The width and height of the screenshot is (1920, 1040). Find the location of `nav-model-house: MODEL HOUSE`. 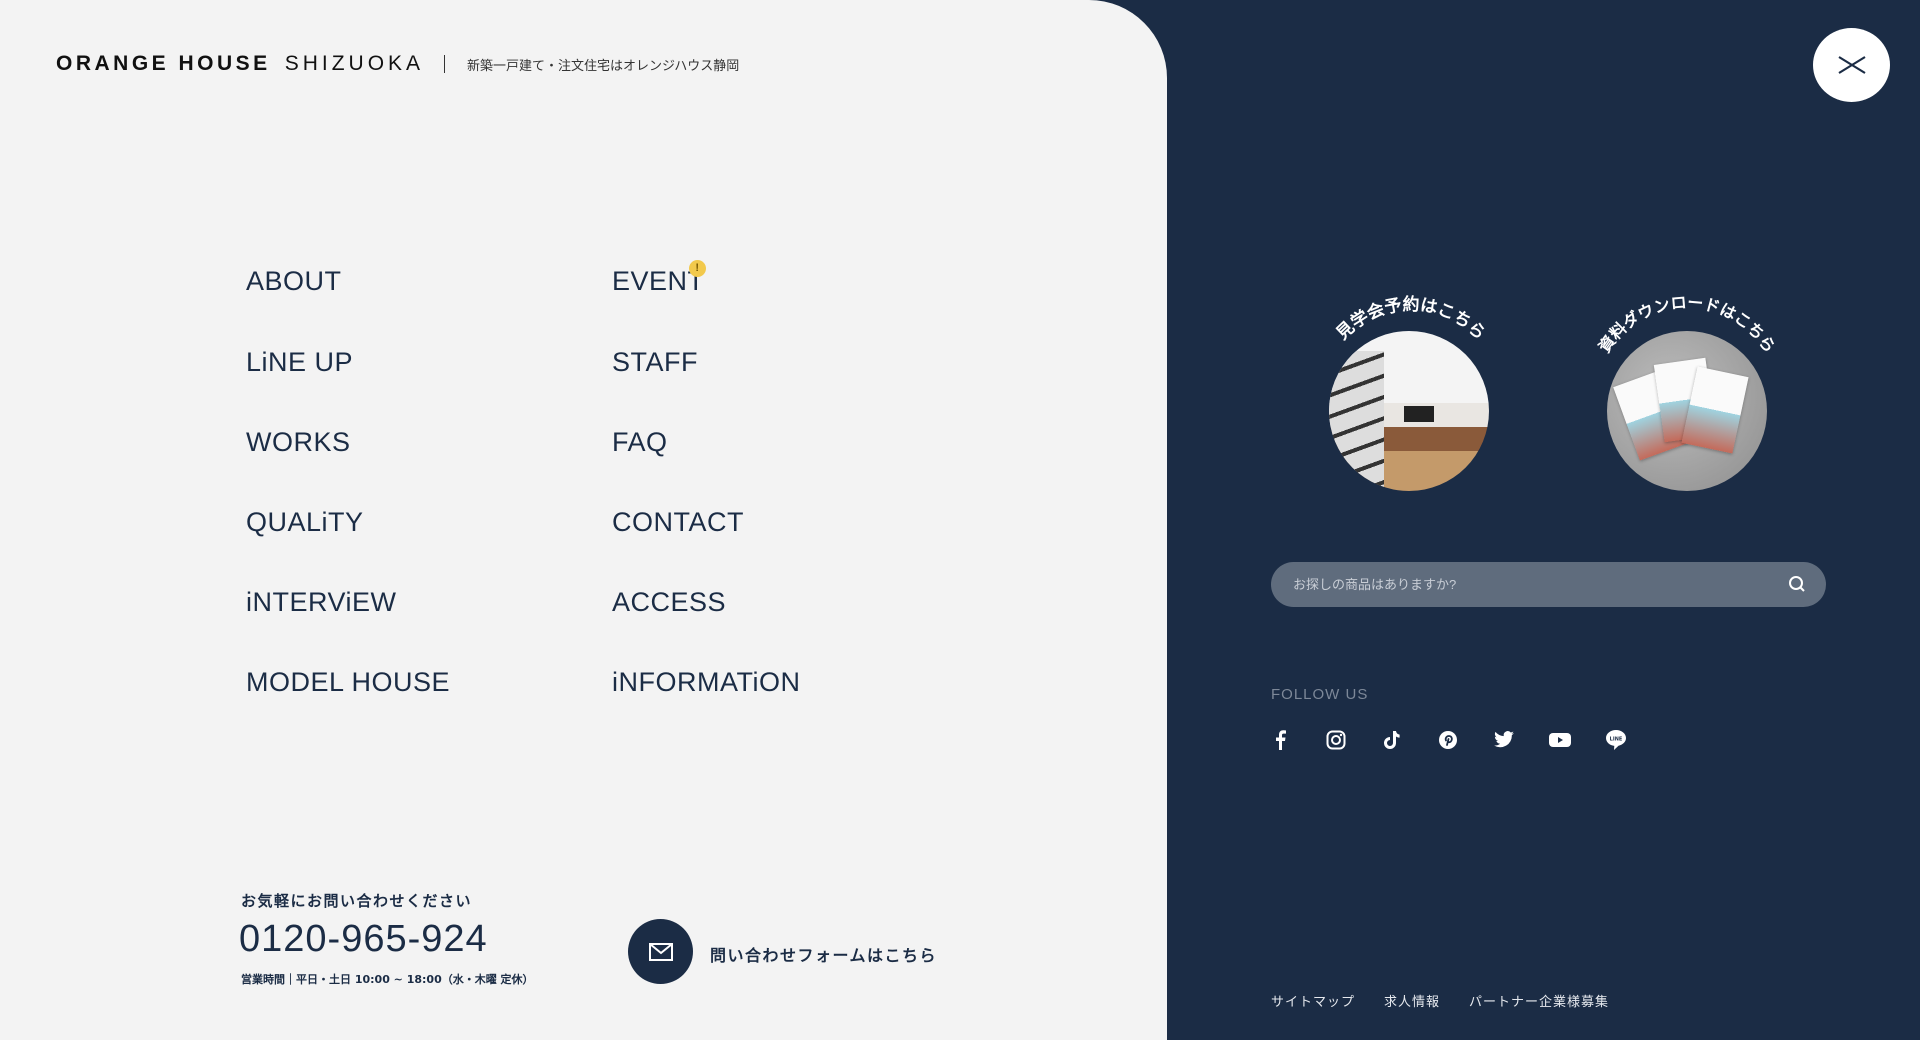

nav-model-house: MODEL HOUSE is located at coordinates (348, 682).